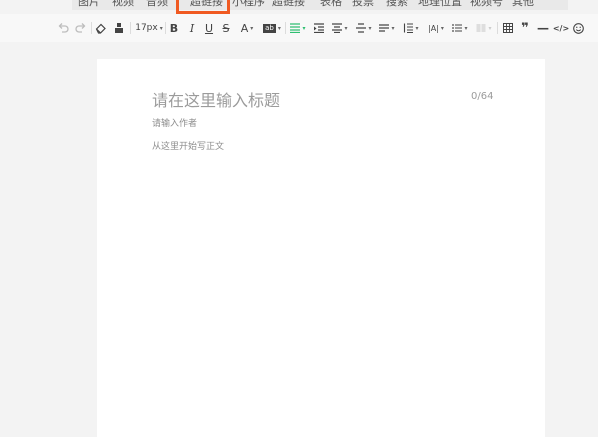 The width and height of the screenshot is (598, 437). What do you see at coordinates (248, 4) in the screenshot?
I see `menu-item-miniprogram: 小程序` at bounding box center [248, 4].